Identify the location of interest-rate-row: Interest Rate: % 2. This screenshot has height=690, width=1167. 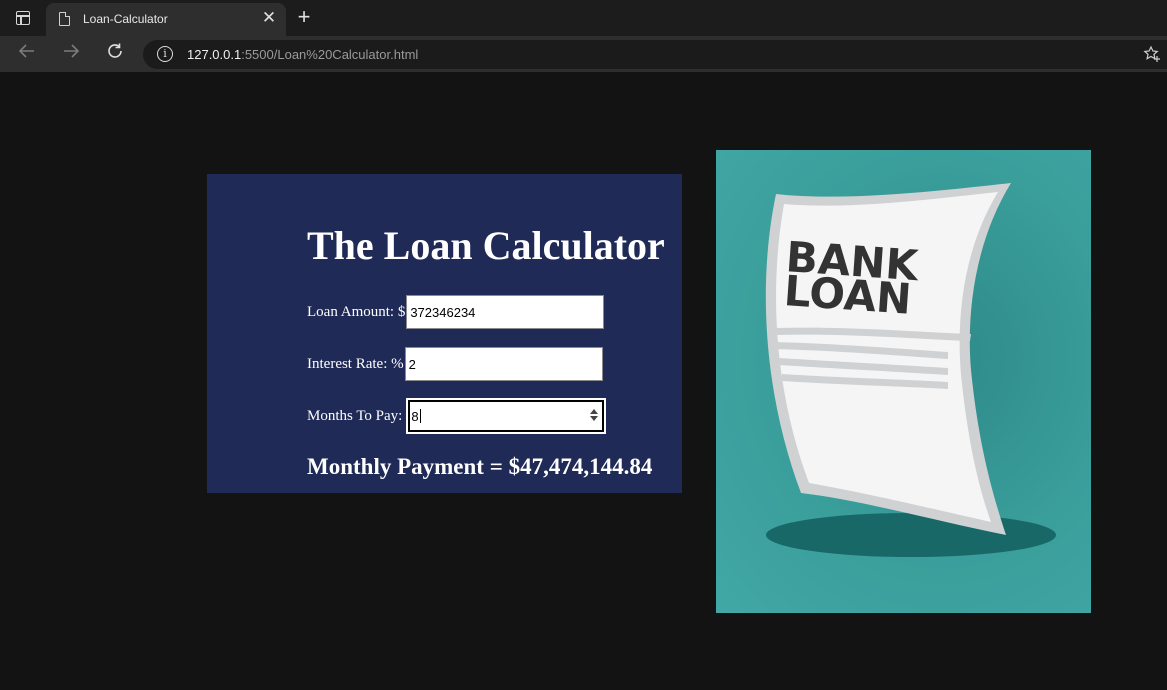
(455, 364).